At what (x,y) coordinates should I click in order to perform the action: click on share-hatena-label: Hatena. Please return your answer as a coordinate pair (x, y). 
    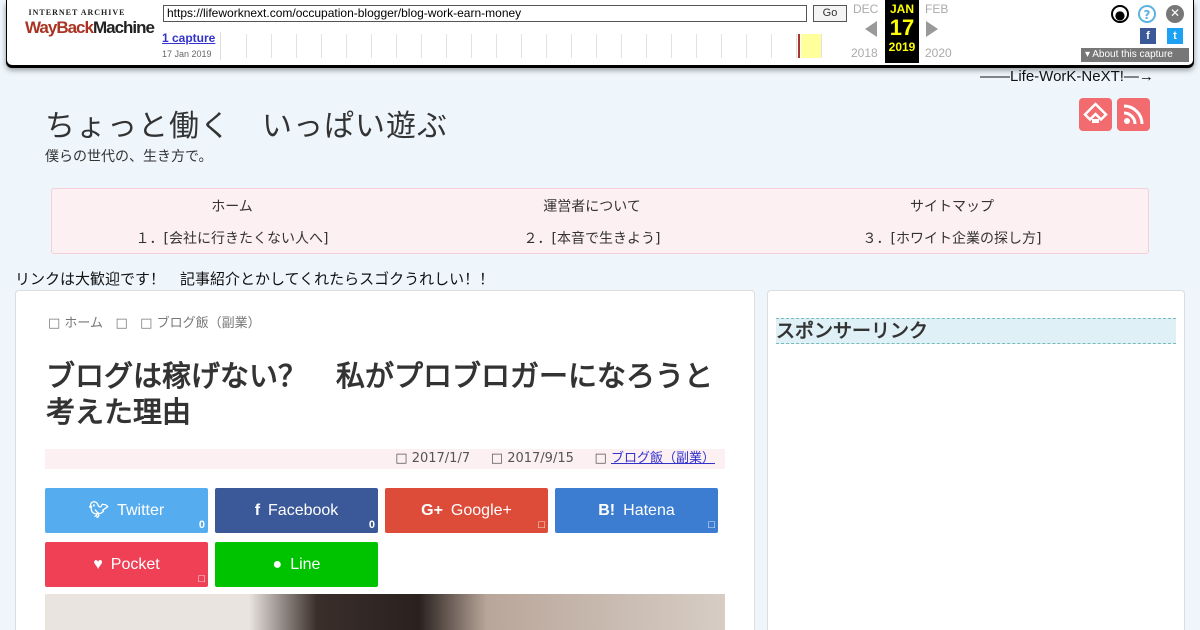
    Looking at the image, I should click on (649, 510).